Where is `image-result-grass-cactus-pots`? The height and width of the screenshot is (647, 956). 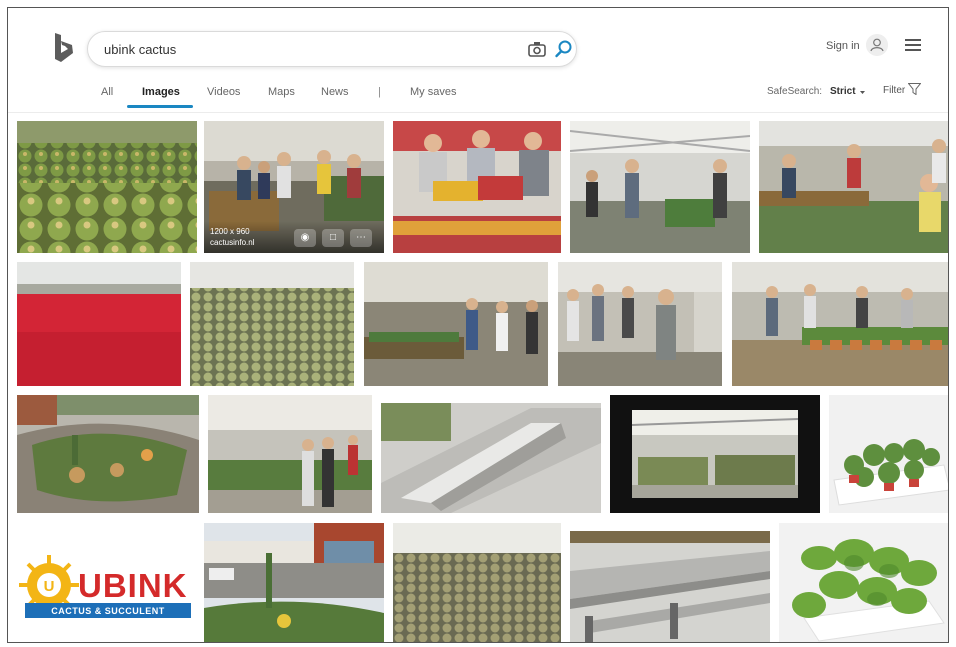 image-result-grass-cactus-pots is located at coordinates (863, 582).